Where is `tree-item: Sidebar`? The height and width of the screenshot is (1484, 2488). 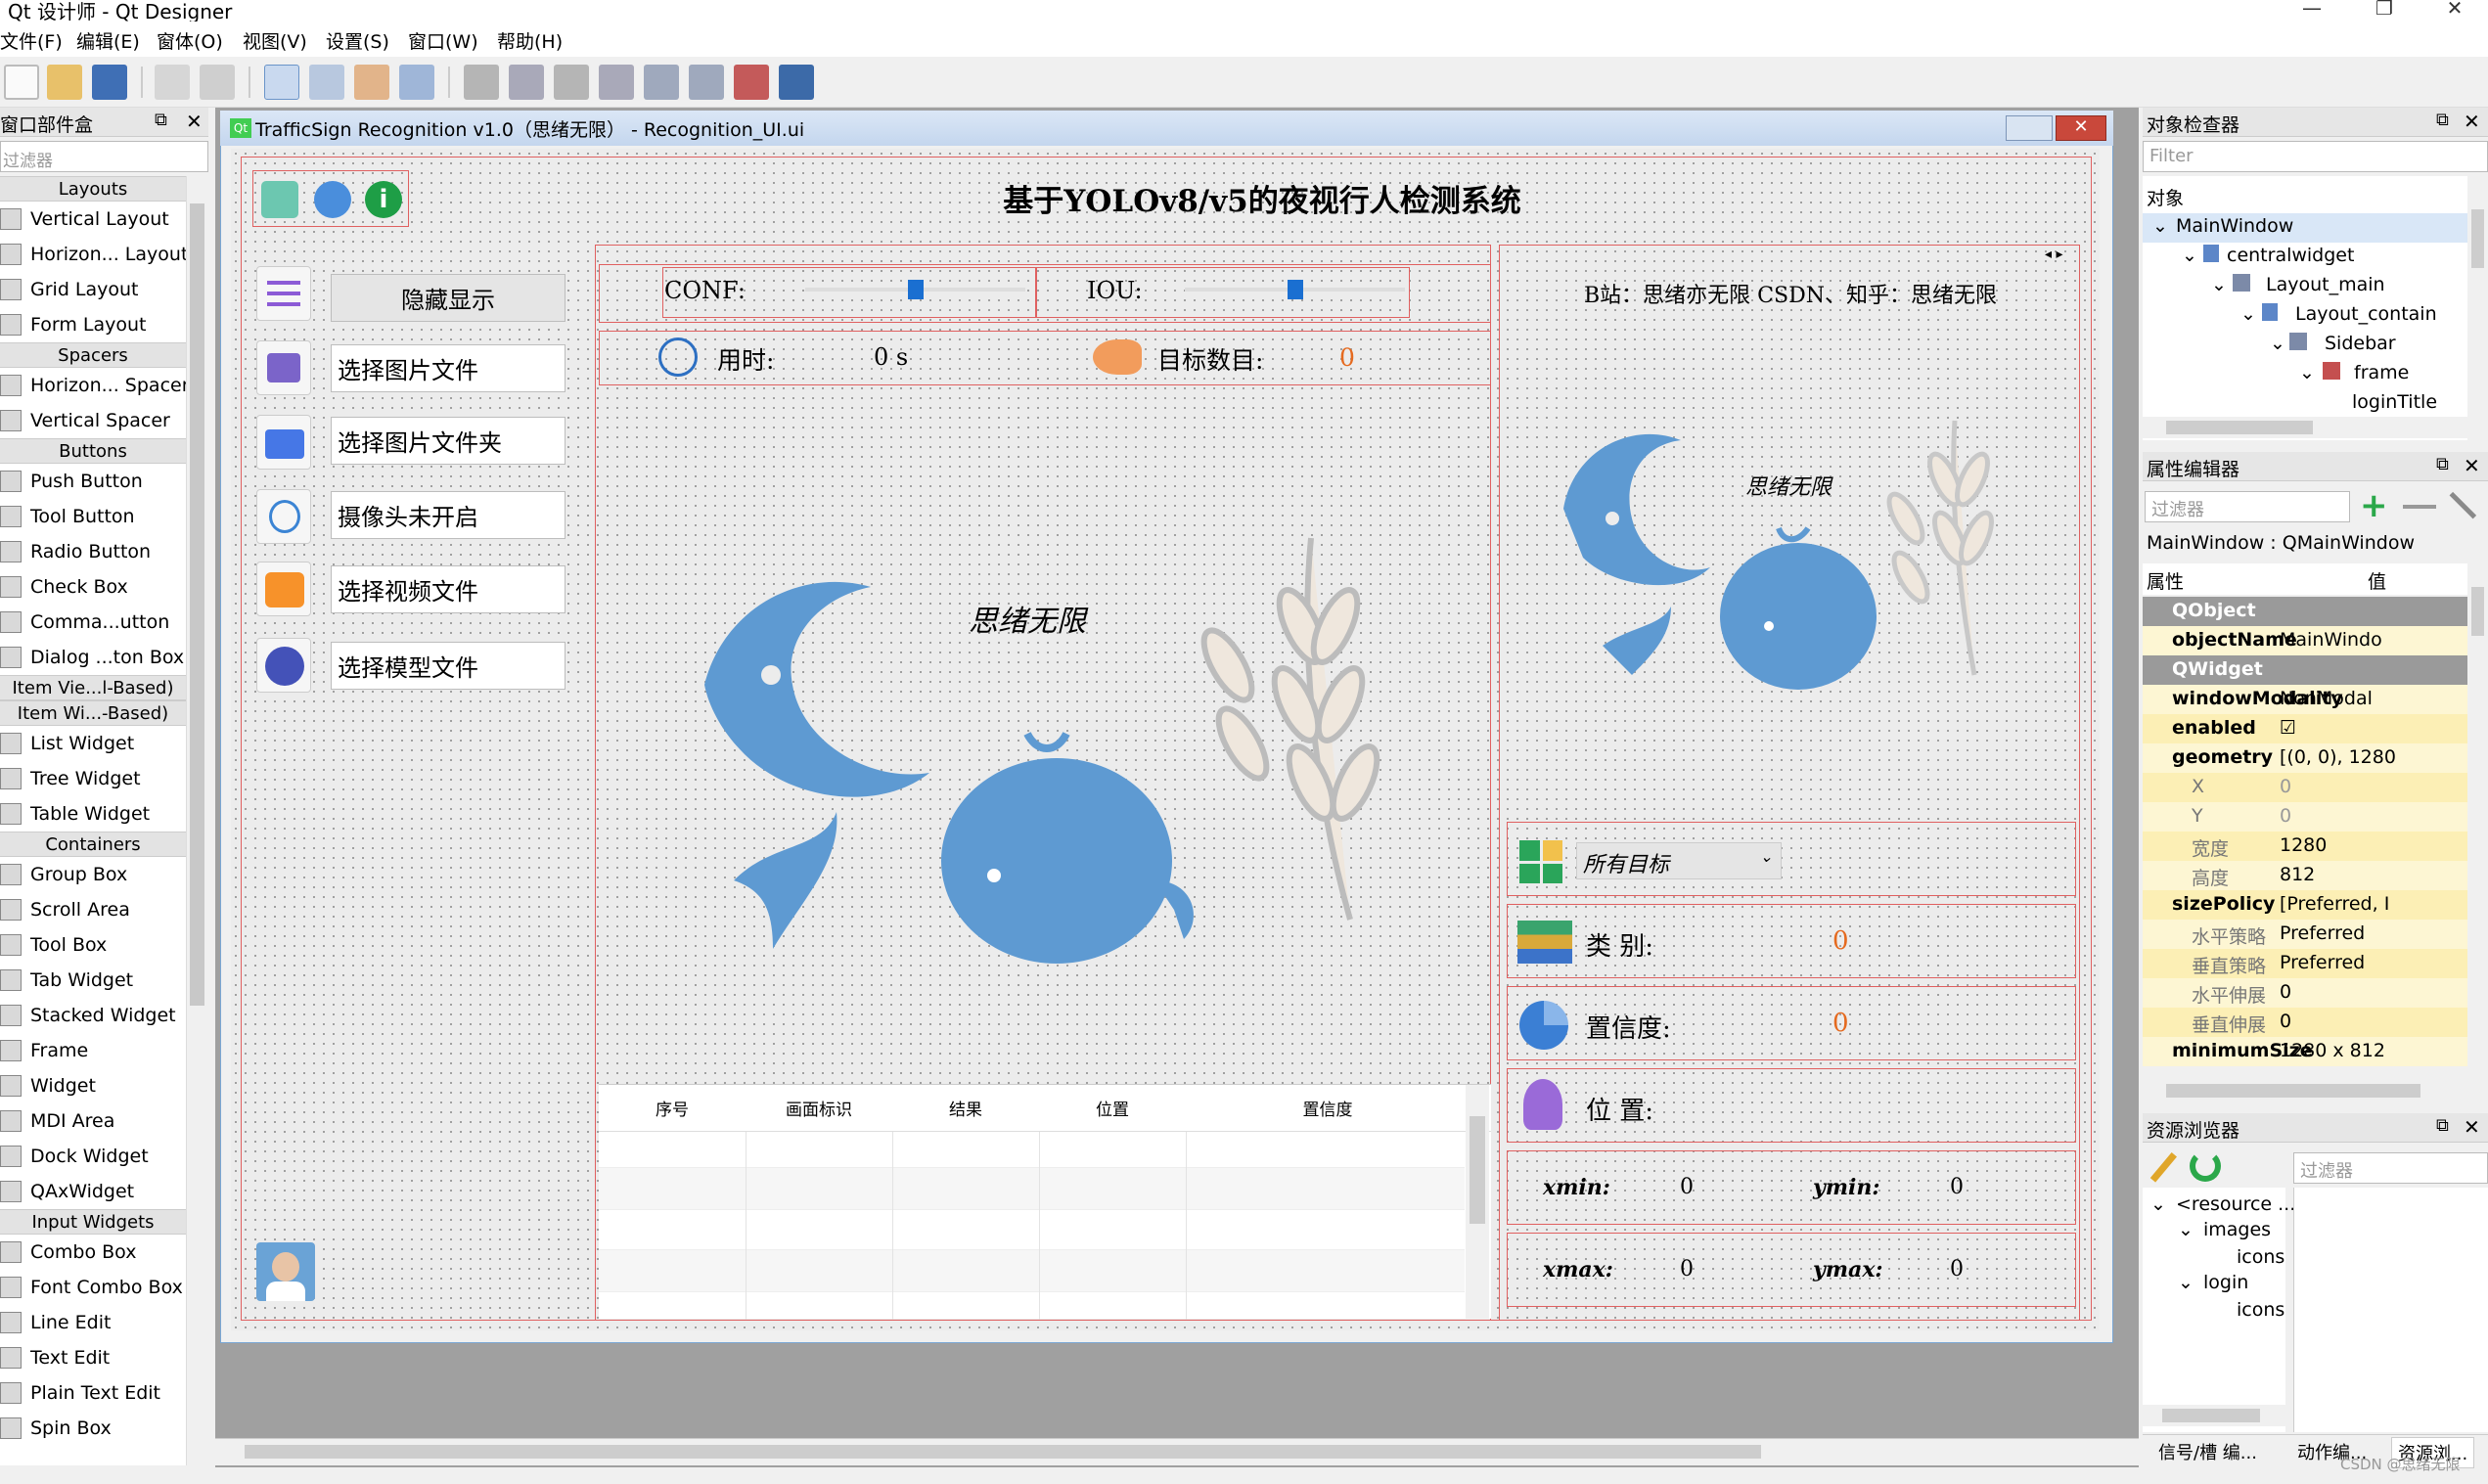
tree-item: Sidebar is located at coordinates (2360, 343).